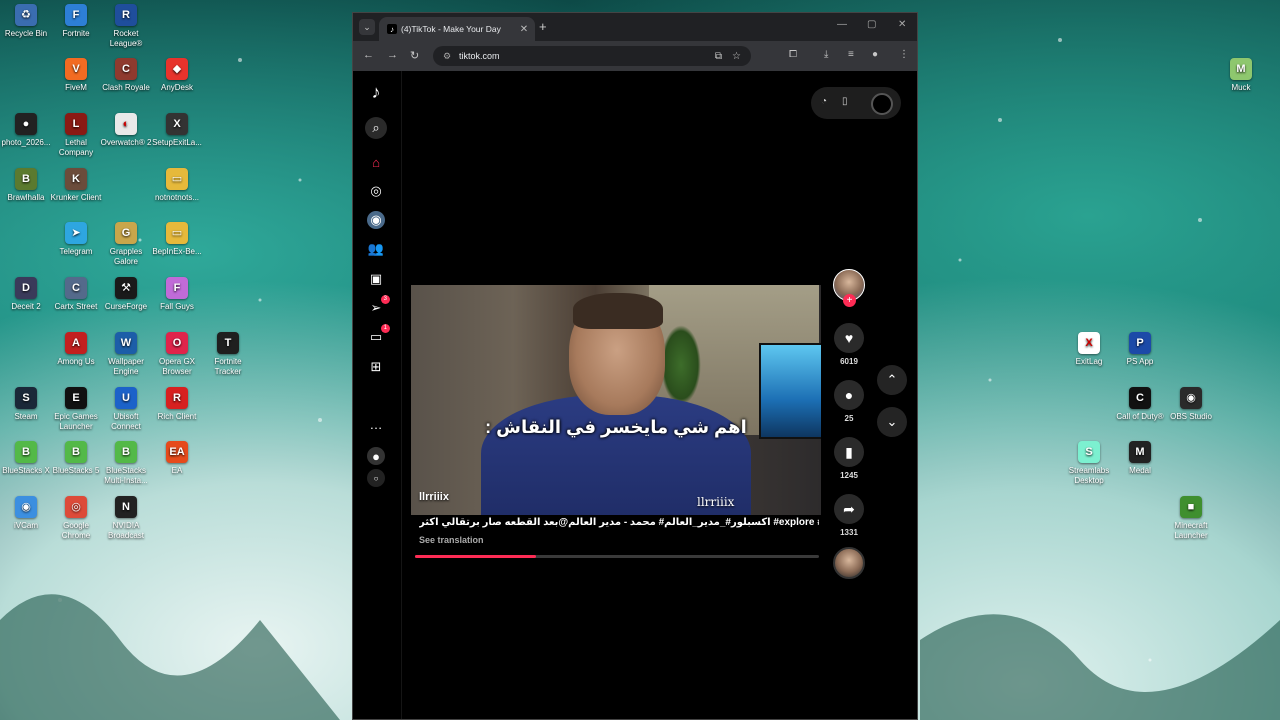 This screenshot has height=720, width=1280. Describe the element at coordinates (126, 130) in the screenshot. I see `desktop-shortcut-overwatch-2: ◐ Overwatch® 2` at that location.